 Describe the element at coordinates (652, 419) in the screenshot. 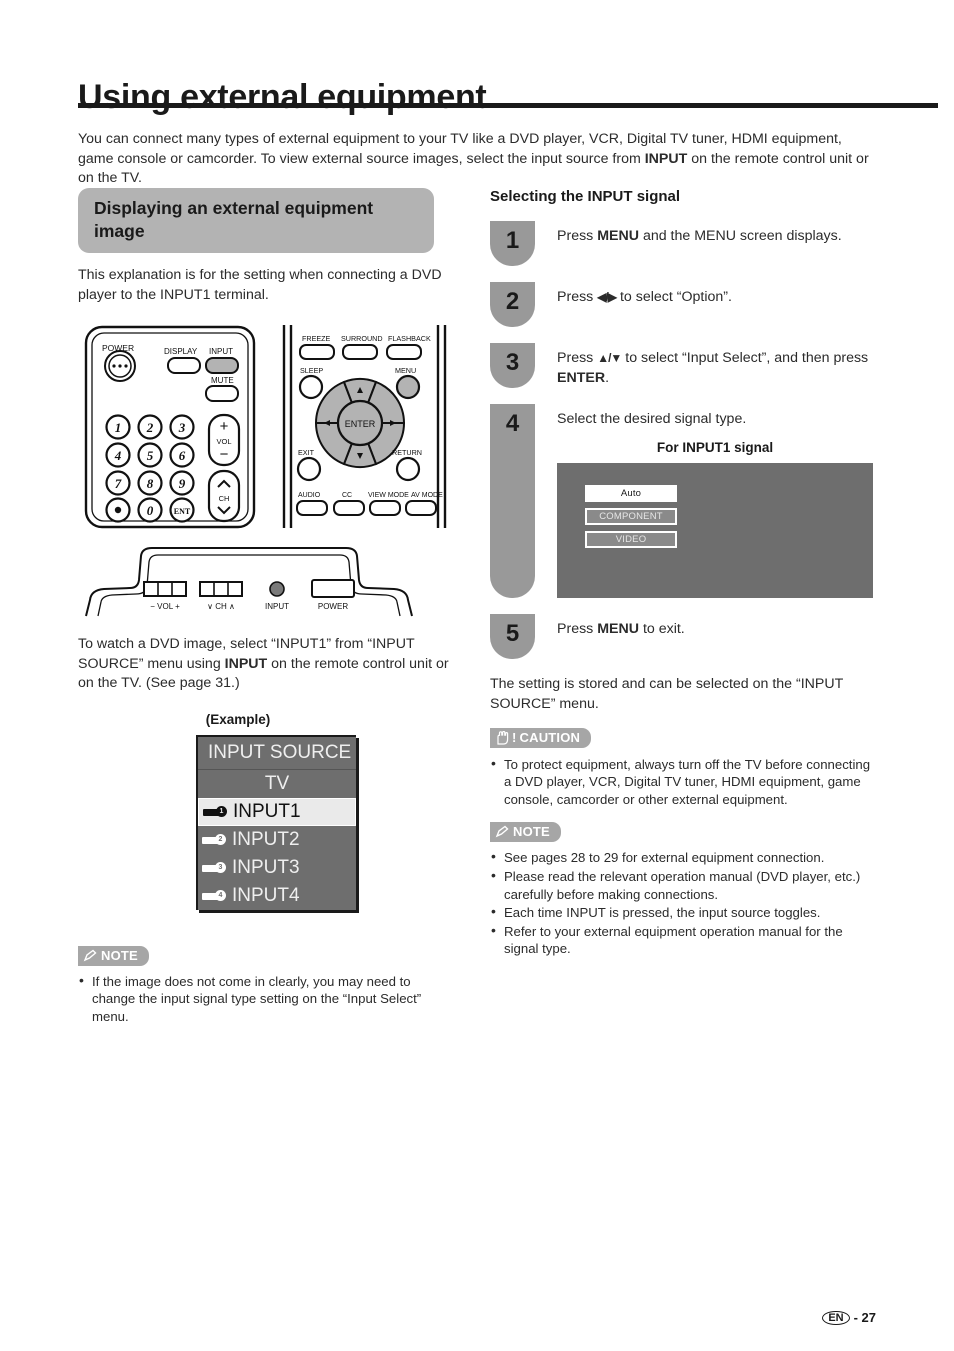

I see `step-4-text: Select the desired signal type.` at that location.